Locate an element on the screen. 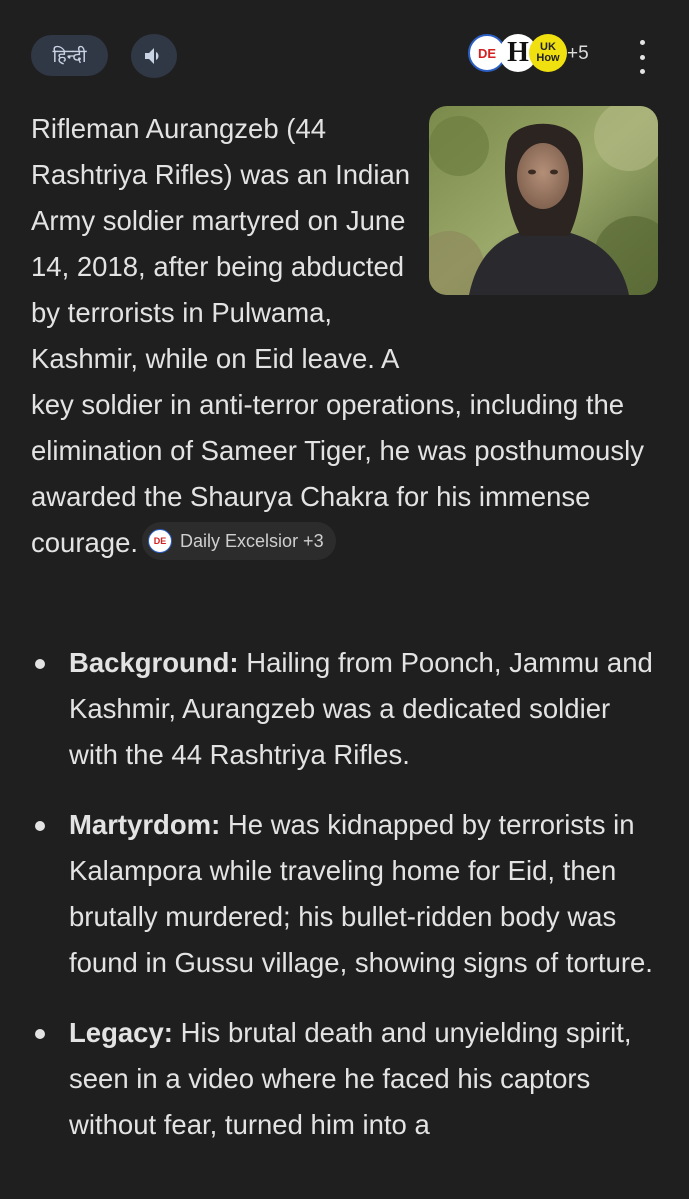 The height and width of the screenshot is (1199, 689). more-vert-icon is located at coordinates (642, 57).